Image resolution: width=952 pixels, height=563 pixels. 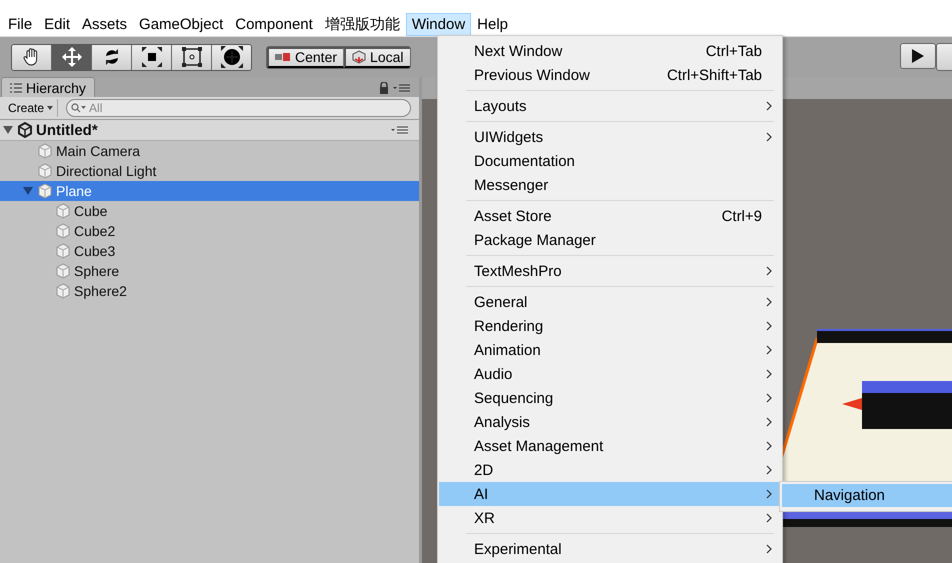 I want to click on lock-icon, so click(x=384, y=88).